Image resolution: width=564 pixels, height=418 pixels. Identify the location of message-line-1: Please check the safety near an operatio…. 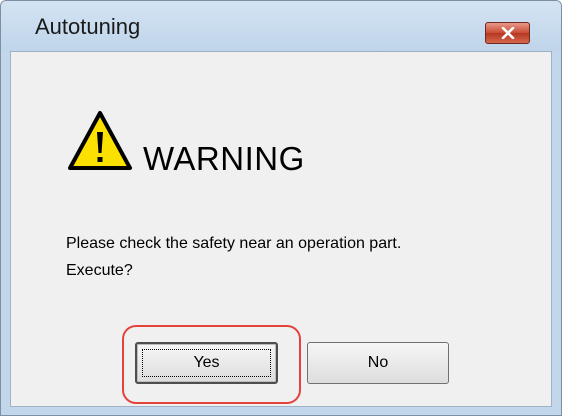
(234, 243).